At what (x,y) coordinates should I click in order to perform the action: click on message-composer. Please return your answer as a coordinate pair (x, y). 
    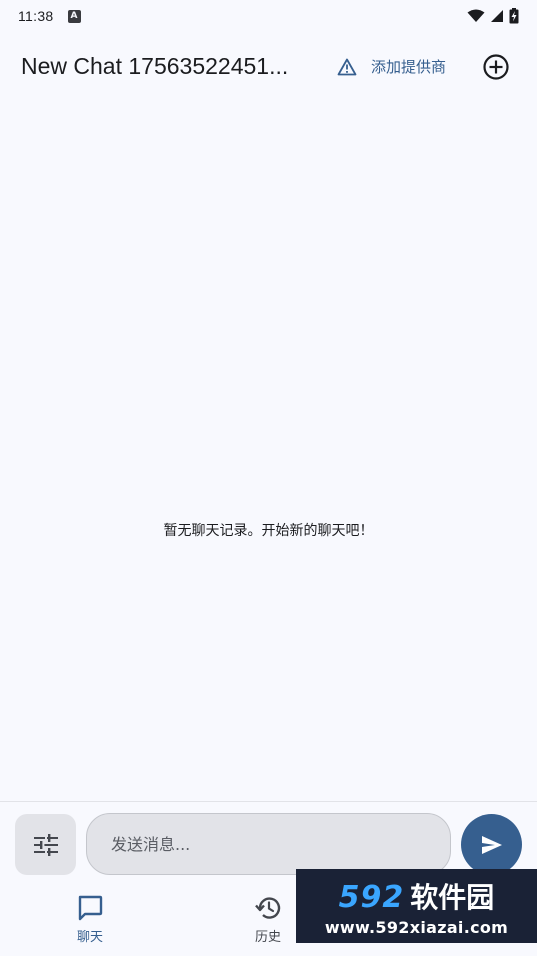
    Looking at the image, I should click on (268, 844).